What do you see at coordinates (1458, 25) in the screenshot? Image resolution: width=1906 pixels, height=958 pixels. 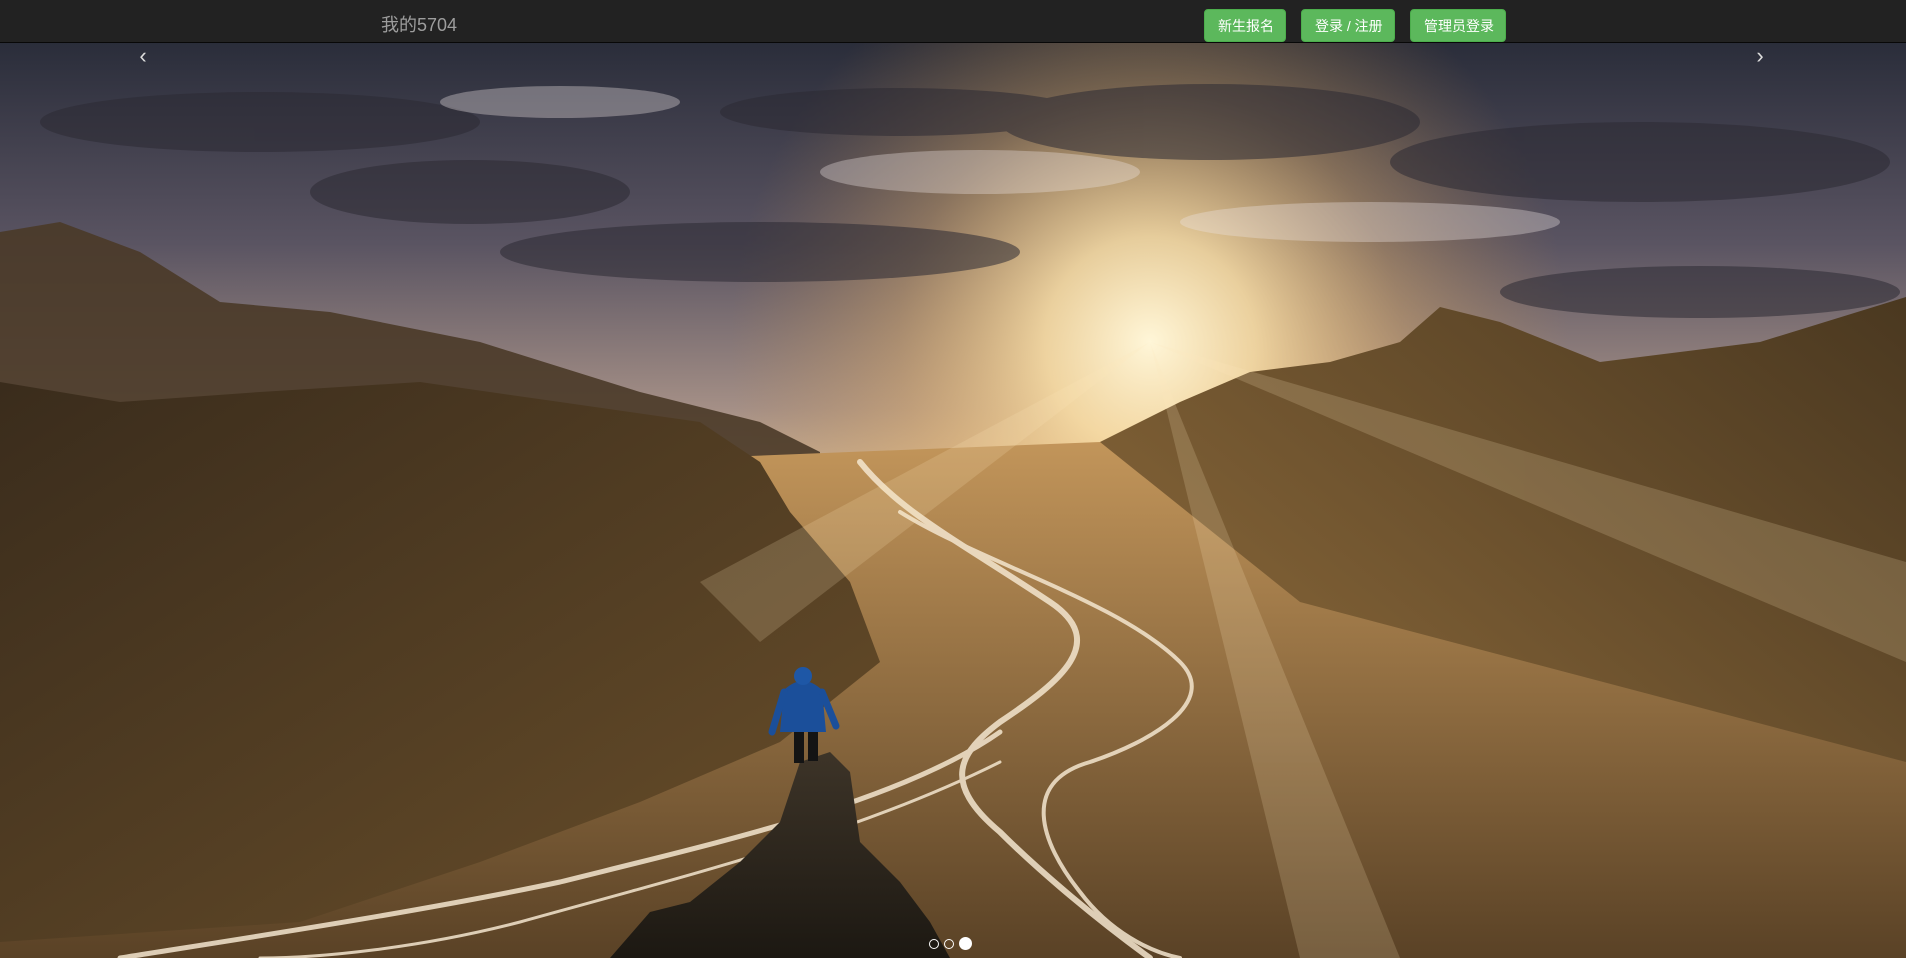 I see `admin-login-button: 管理员登录` at bounding box center [1458, 25].